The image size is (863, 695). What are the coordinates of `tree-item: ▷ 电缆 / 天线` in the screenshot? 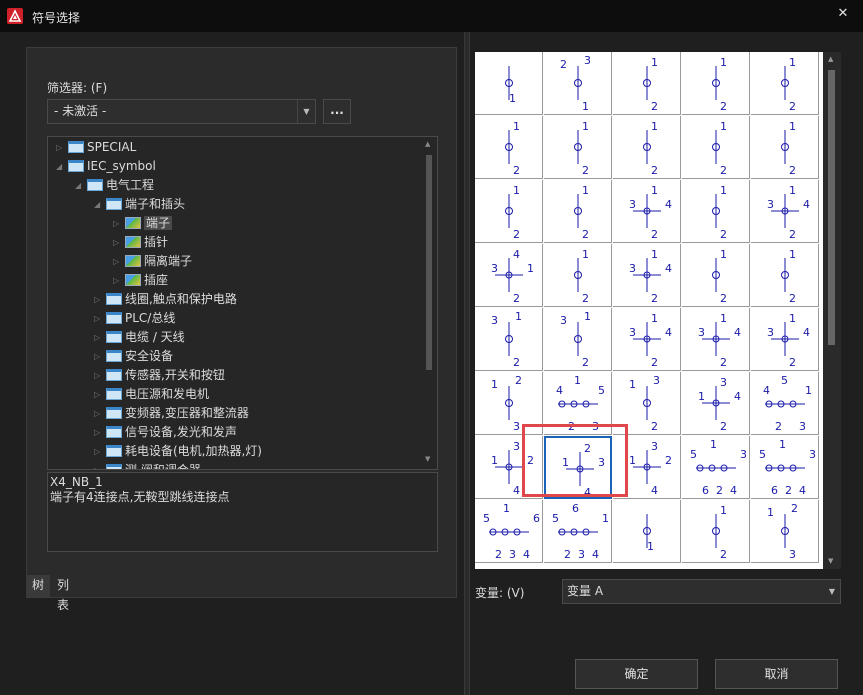 It's located at (139, 337).